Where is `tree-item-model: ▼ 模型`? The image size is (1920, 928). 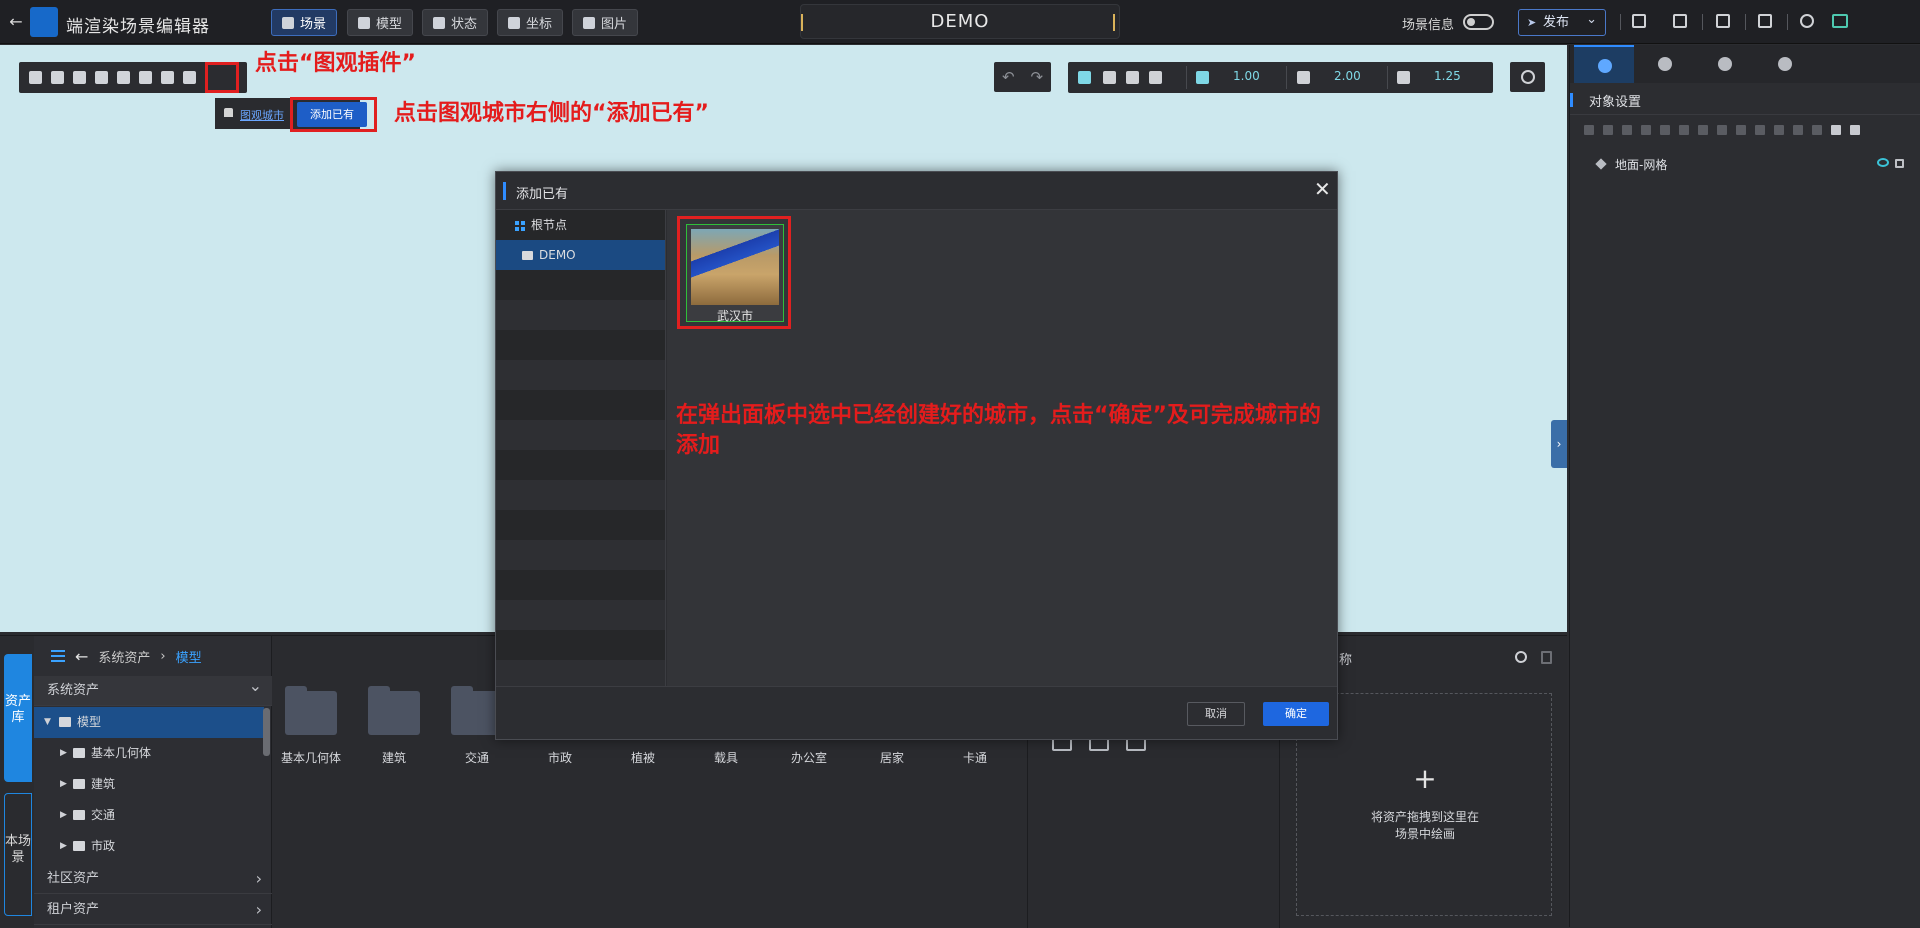 tree-item-model: ▼ 模型 is located at coordinates (149, 722).